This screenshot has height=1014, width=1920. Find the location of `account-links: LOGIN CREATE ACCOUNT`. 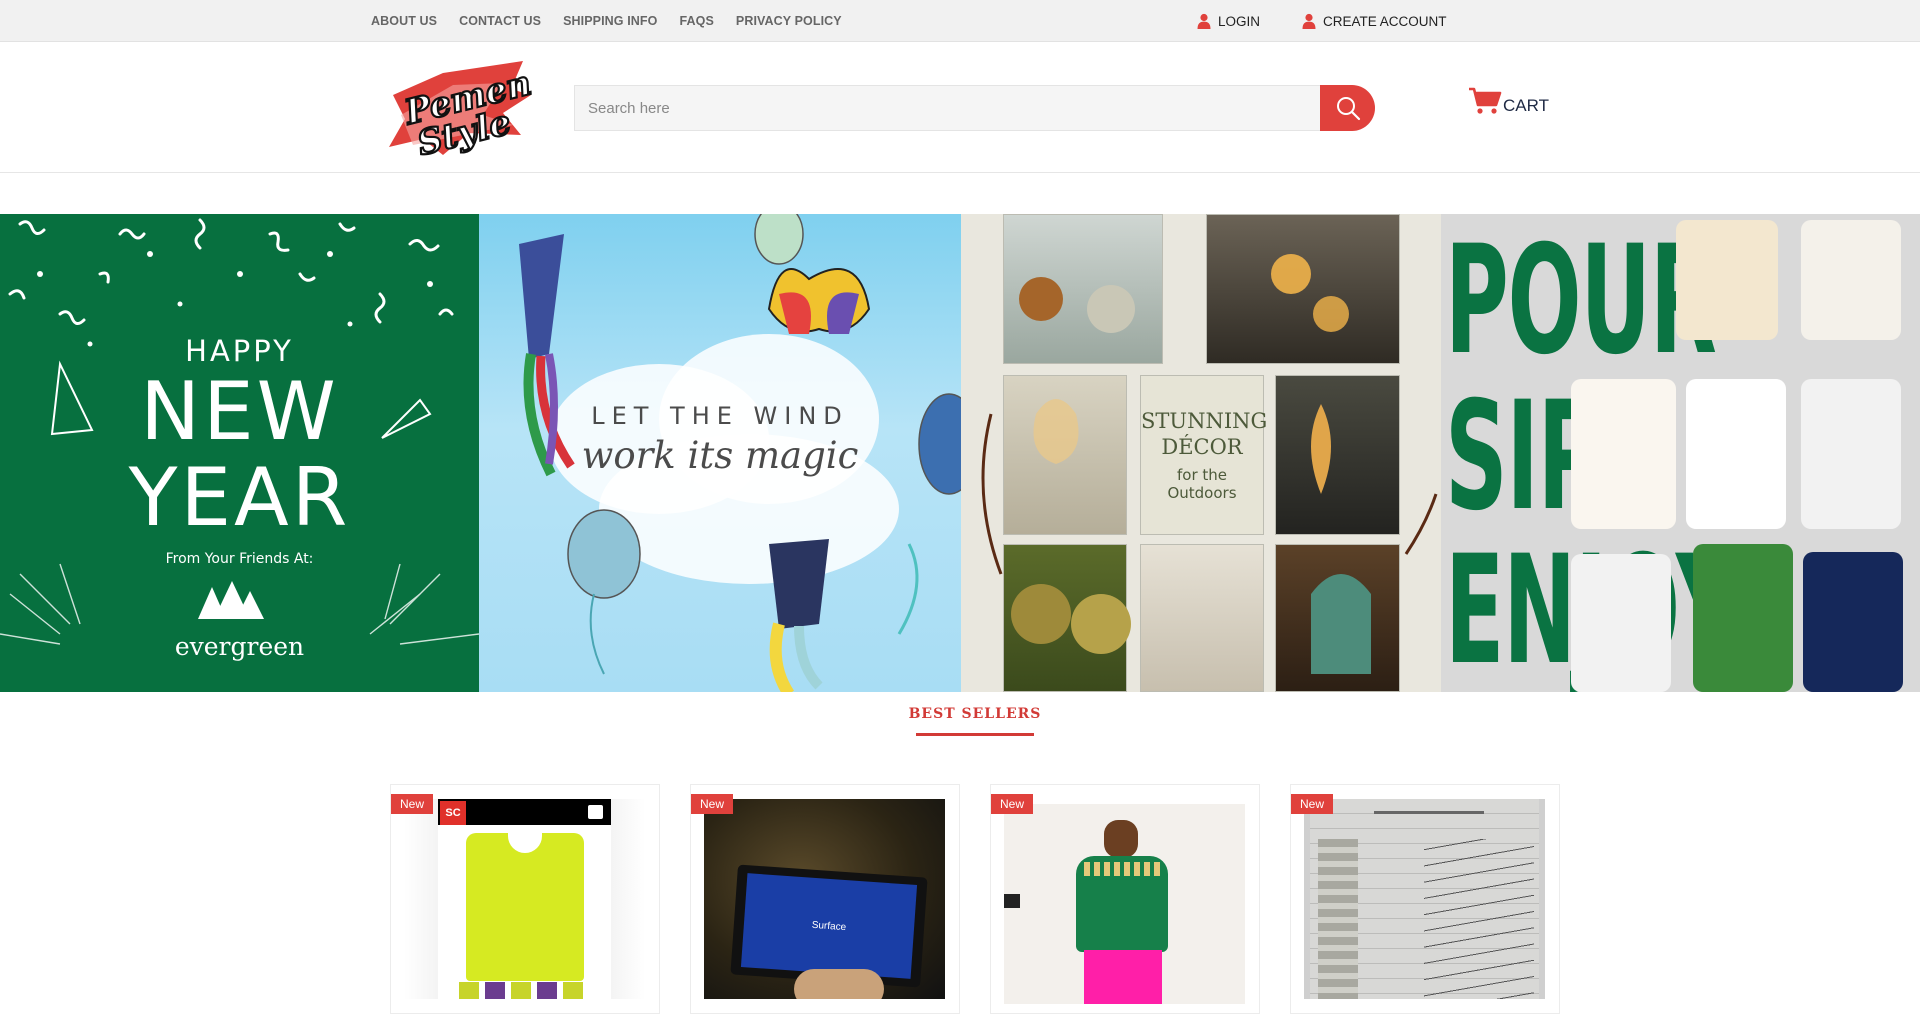

account-links: LOGIN CREATE ACCOUNT is located at coordinates (1343, 21).